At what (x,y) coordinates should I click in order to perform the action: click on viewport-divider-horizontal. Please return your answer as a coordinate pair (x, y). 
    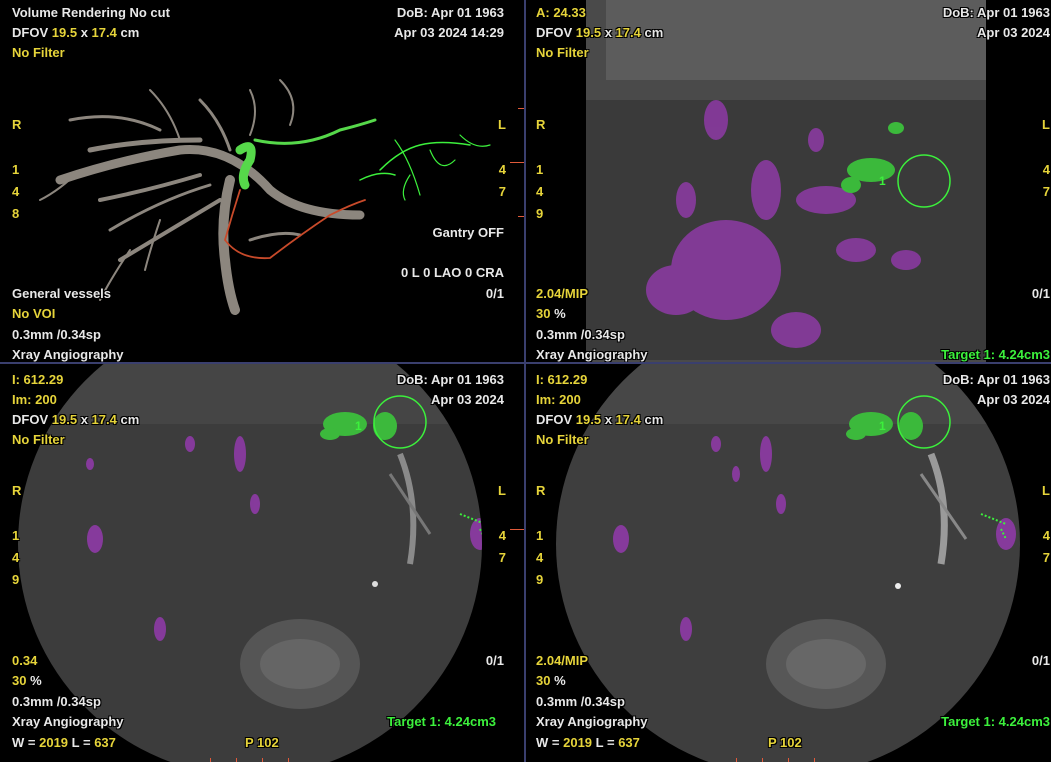
    Looking at the image, I should click on (525, 363).